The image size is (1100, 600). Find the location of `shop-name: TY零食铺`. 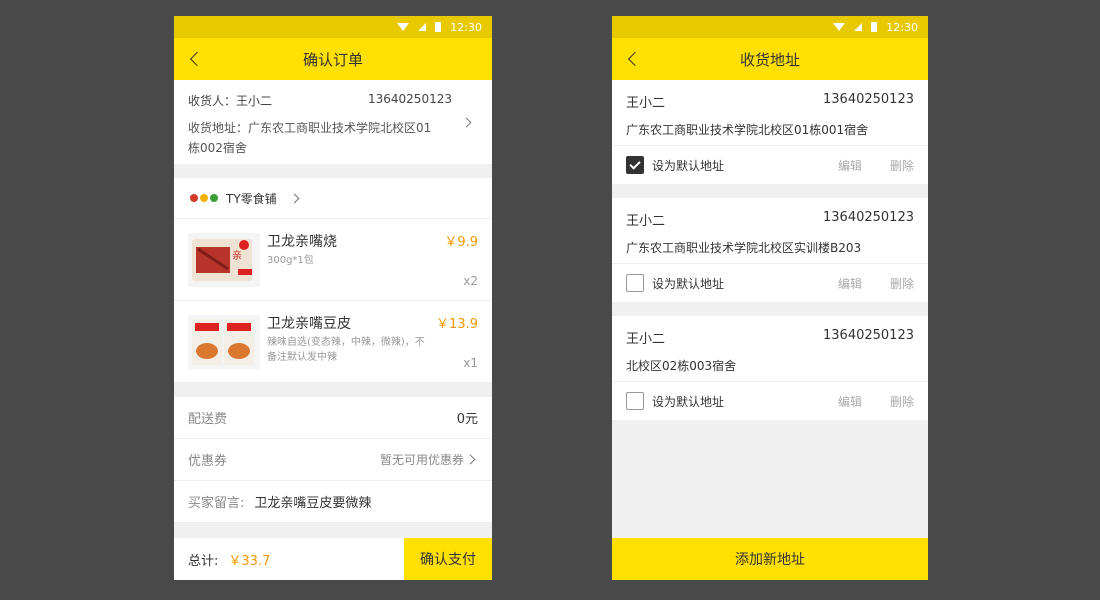

shop-name: TY零食铺 is located at coordinates (251, 198).